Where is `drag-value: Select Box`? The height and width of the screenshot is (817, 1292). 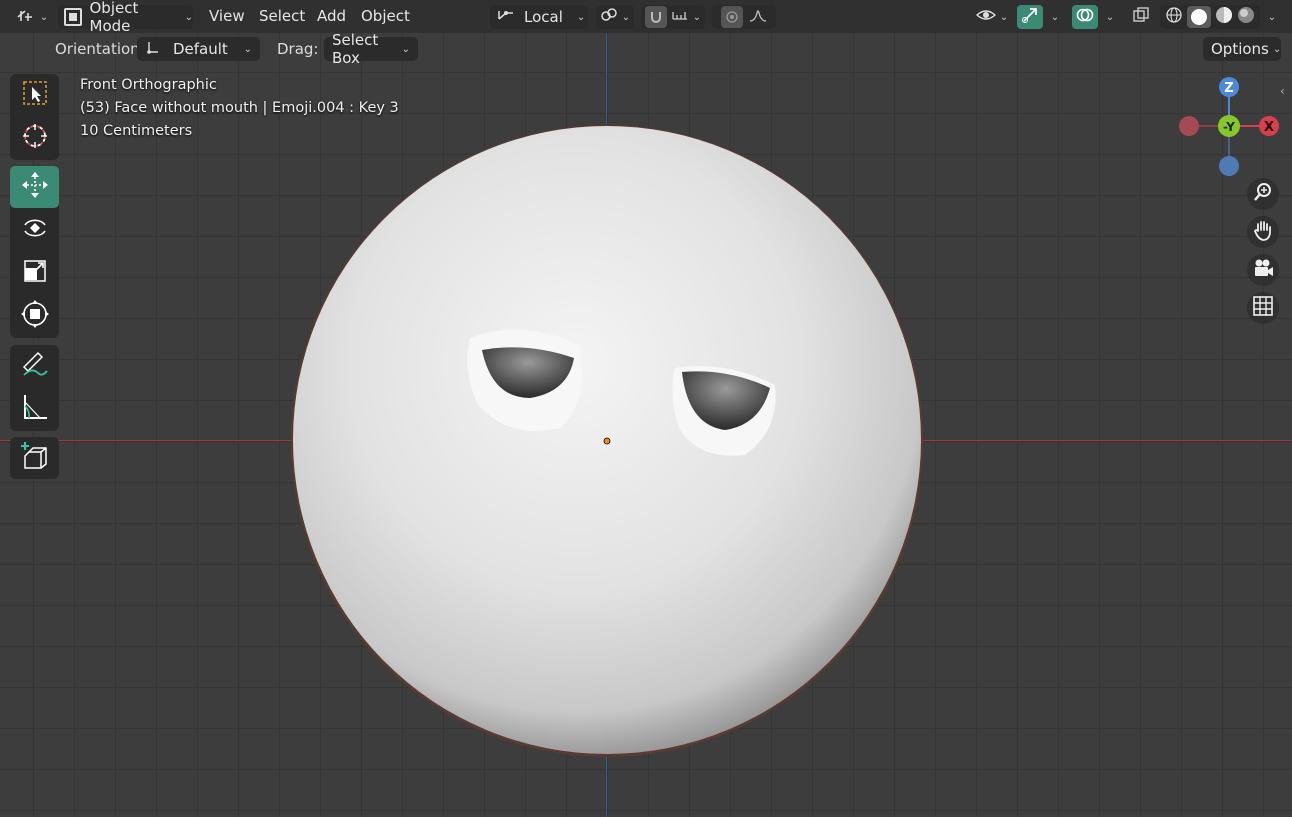
drag-value: Select Box is located at coordinates (355, 49).